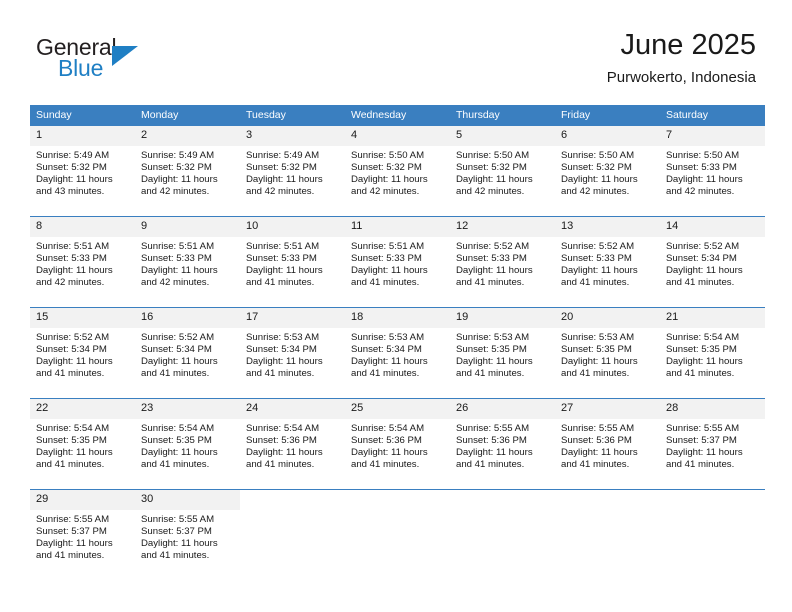 The width and height of the screenshot is (792, 612). I want to click on day-number: 3, so click(292, 136).